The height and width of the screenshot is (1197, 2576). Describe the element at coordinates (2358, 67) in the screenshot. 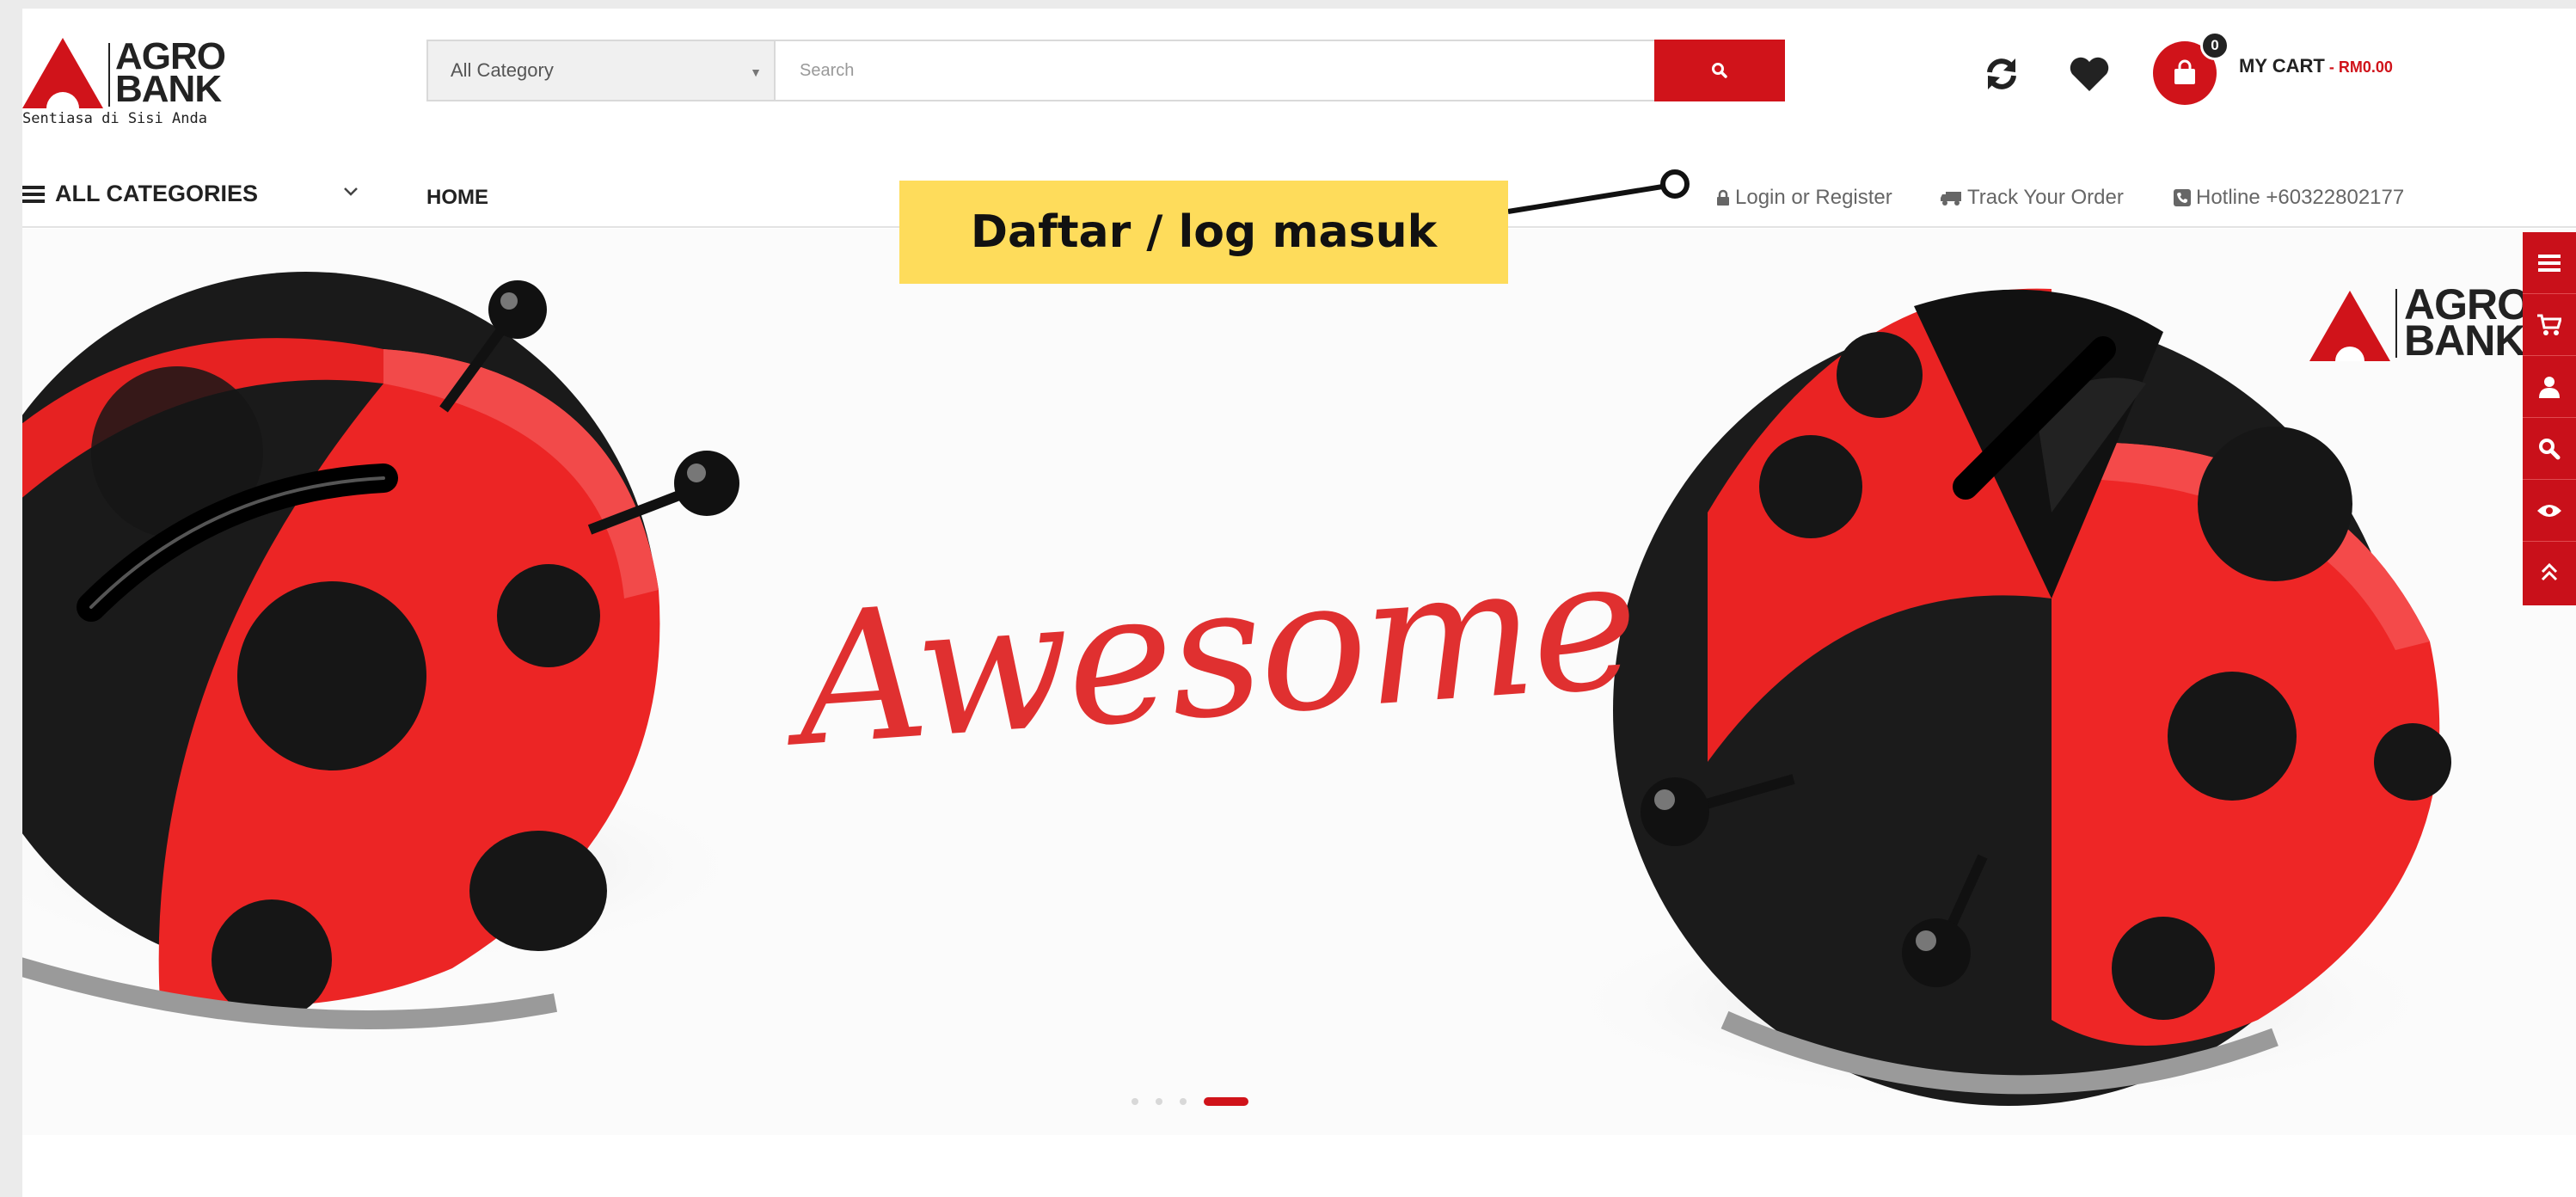

I see `cart-amount: - RM0.00` at that location.